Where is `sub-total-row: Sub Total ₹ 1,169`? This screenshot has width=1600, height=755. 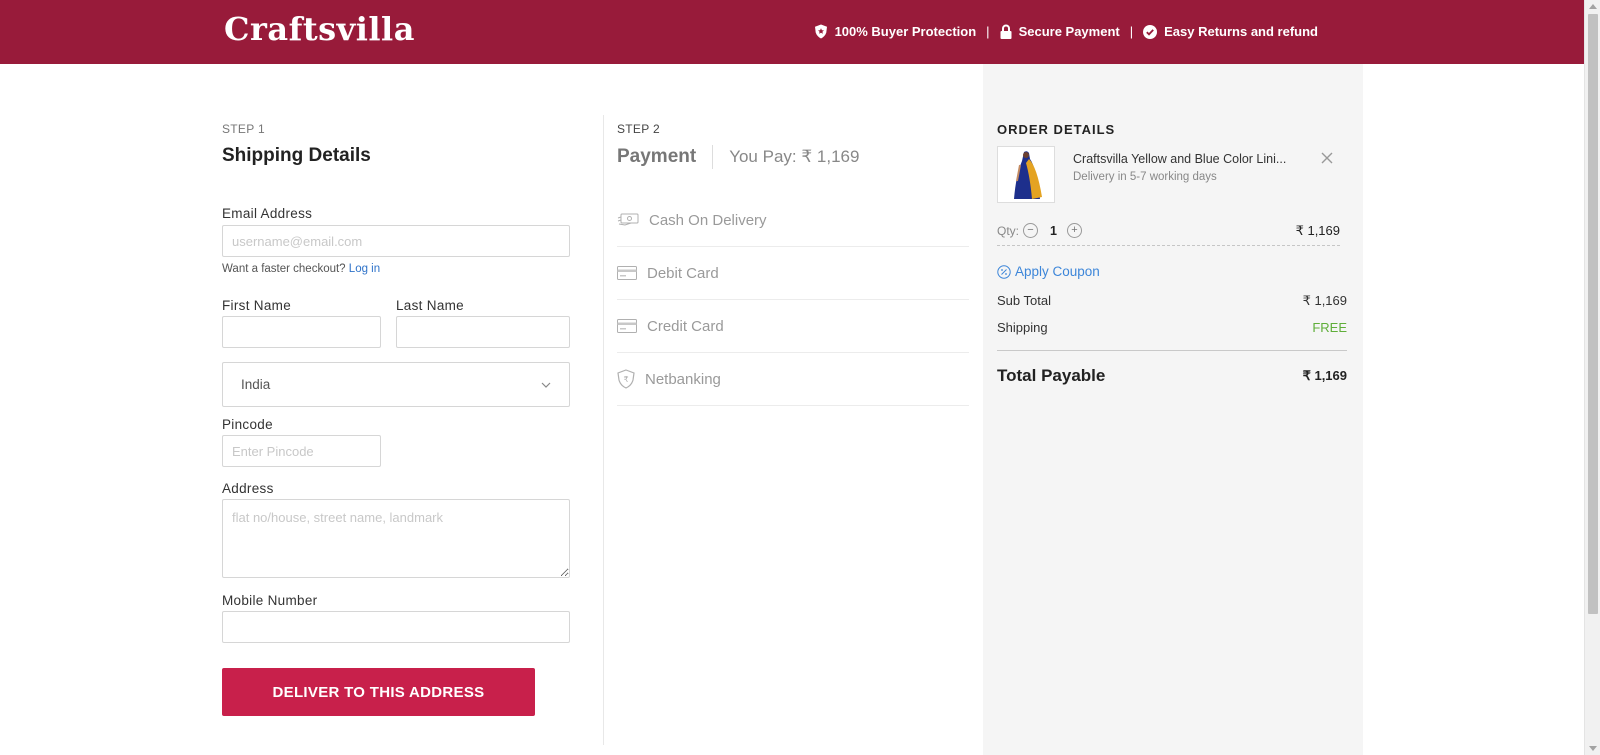 sub-total-row: Sub Total ₹ 1,169 is located at coordinates (1172, 301).